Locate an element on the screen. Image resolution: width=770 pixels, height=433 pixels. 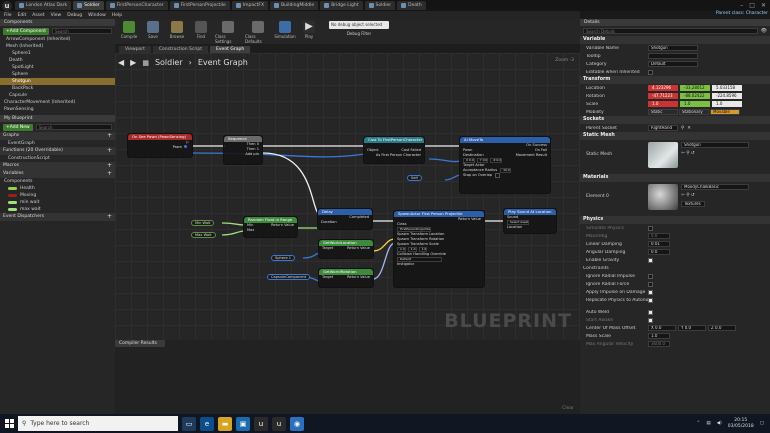
edge-icon: e is located at coordinates (207, 423).